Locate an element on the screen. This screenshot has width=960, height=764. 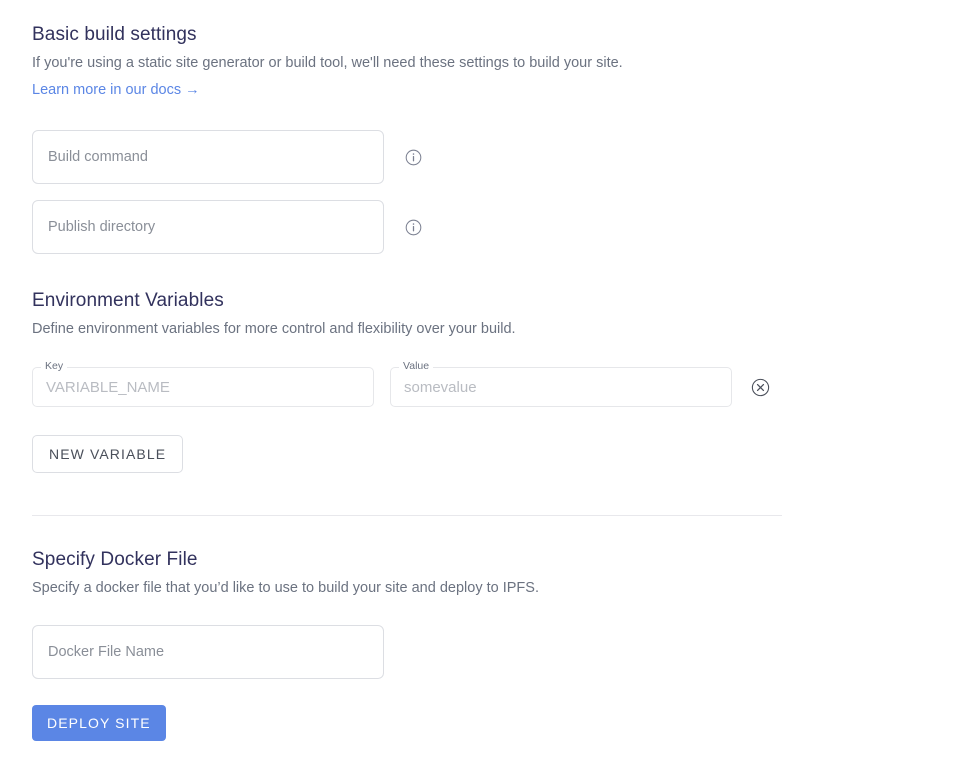
learn-more-docs-label: Learn more in our docs is located at coordinates (107, 90).